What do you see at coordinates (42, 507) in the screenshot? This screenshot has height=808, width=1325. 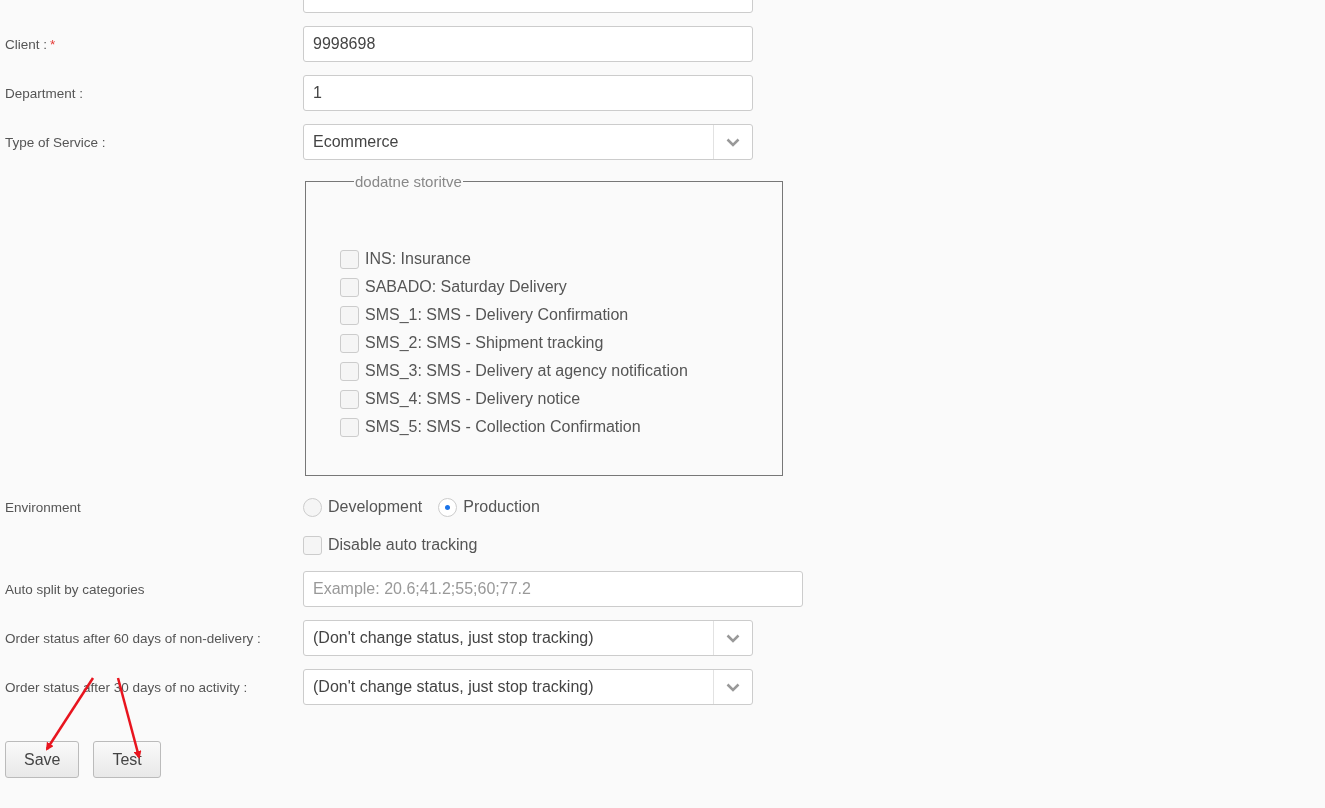 I see `field-label: Environment` at bounding box center [42, 507].